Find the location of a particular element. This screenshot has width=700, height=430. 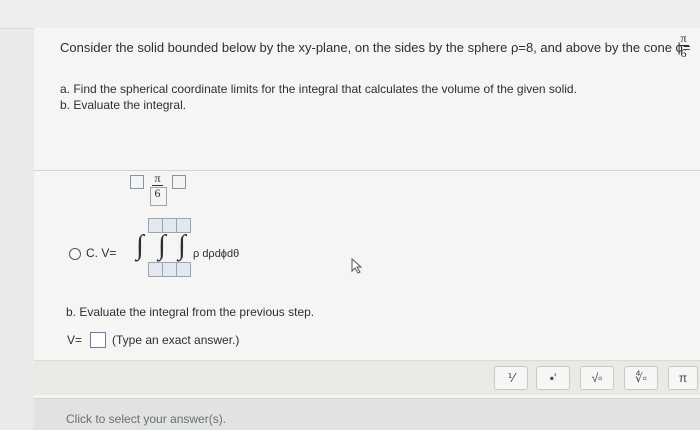

integrand-text: ρ dρdϕdθ is located at coordinates (216, 254).